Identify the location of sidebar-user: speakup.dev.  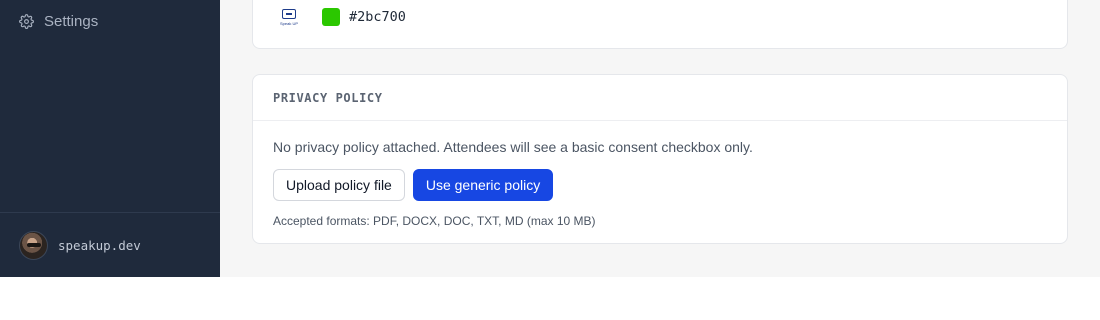
(110, 244).